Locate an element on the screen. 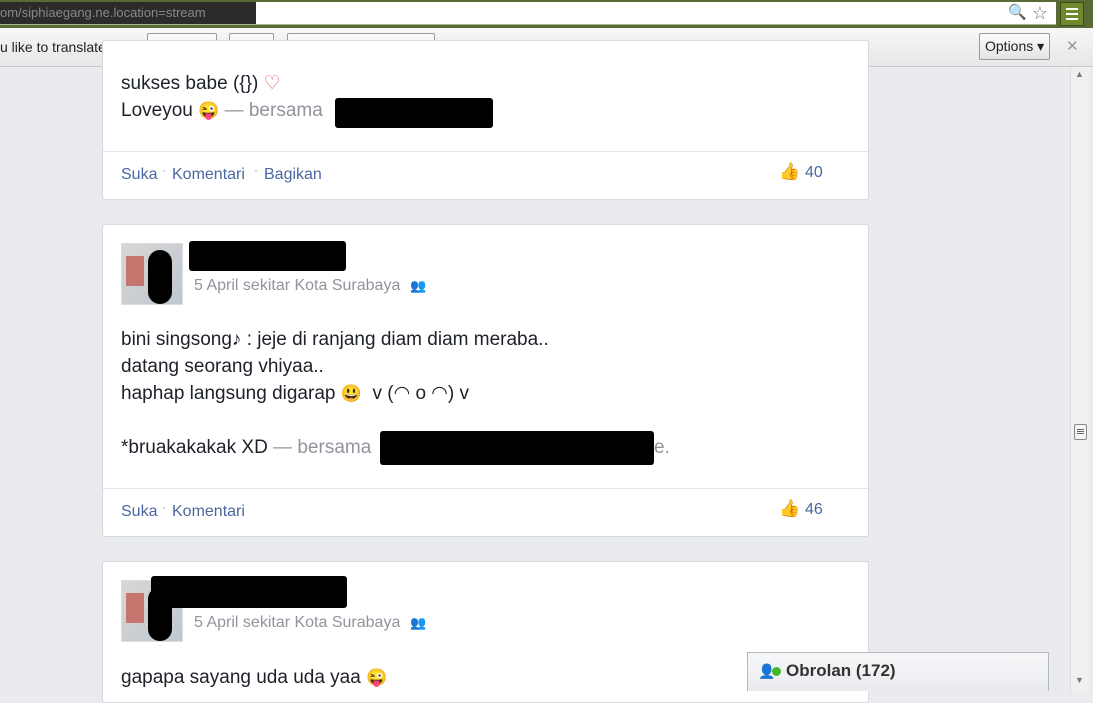 The image size is (1093, 703). like-count: 👍 40 is located at coordinates (801, 172).